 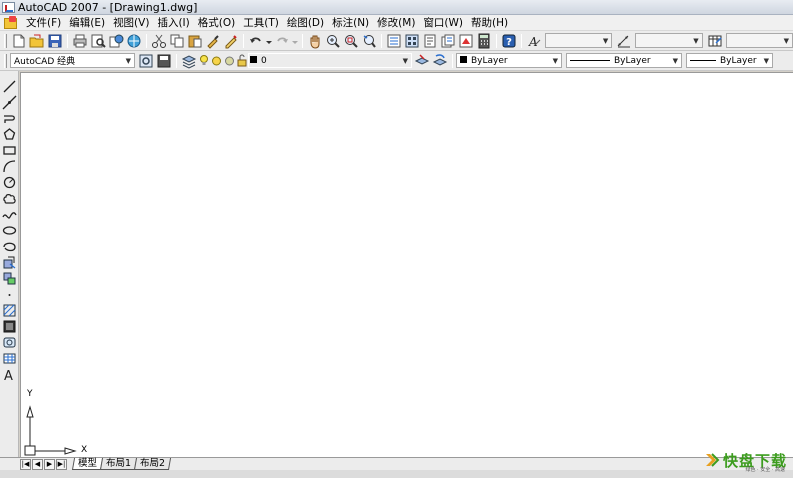 I want to click on tool-palettes-icon, so click(x=430, y=41).